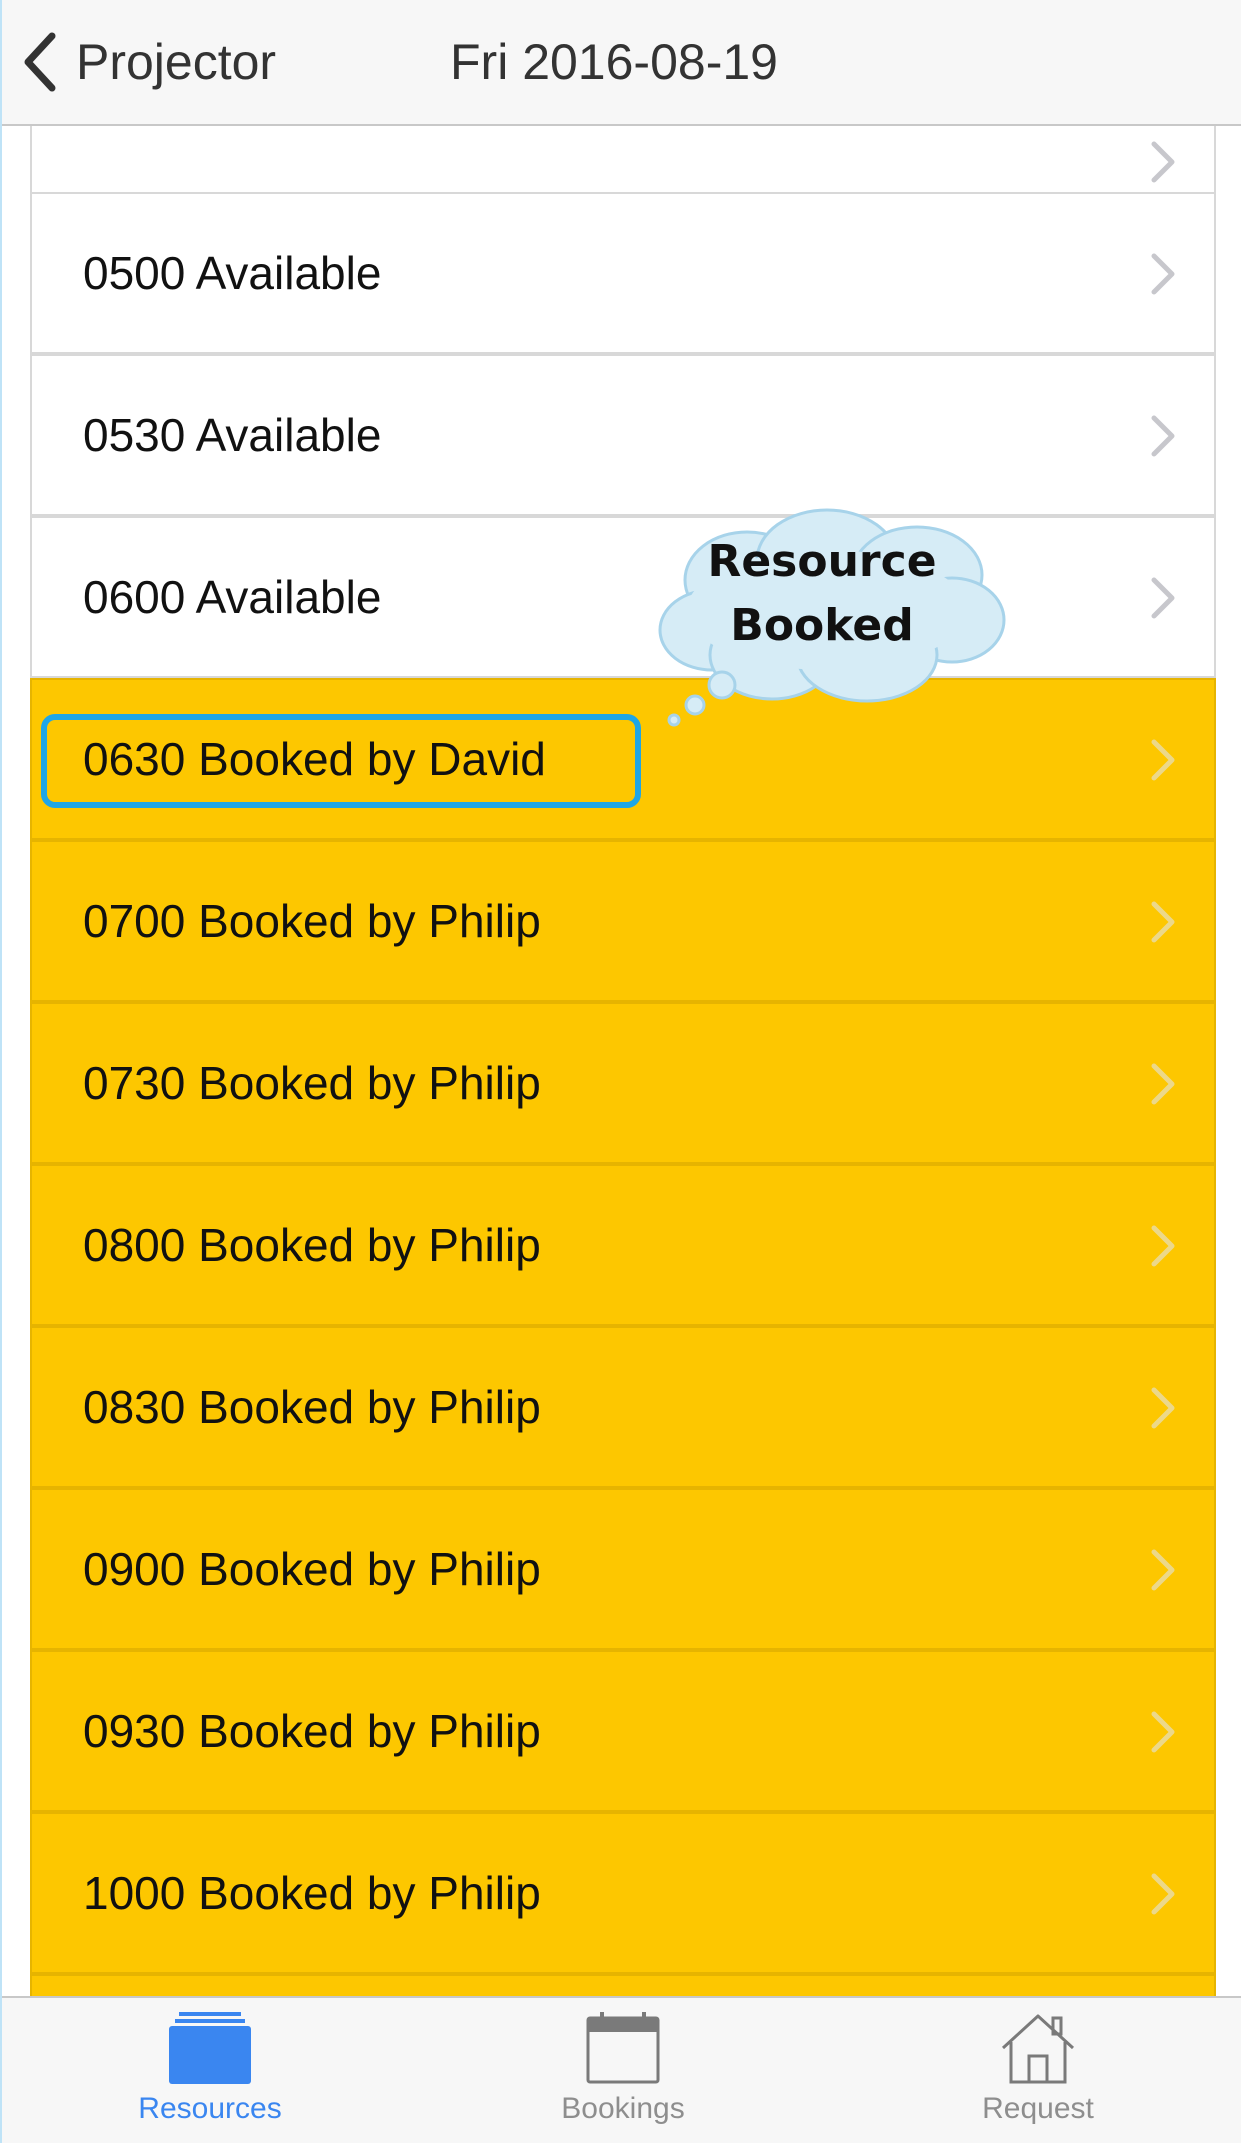 This screenshot has width=1241, height=2143. What do you see at coordinates (40, 62) in the screenshot?
I see `chevron-left-icon` at bounding box center [40, 62].